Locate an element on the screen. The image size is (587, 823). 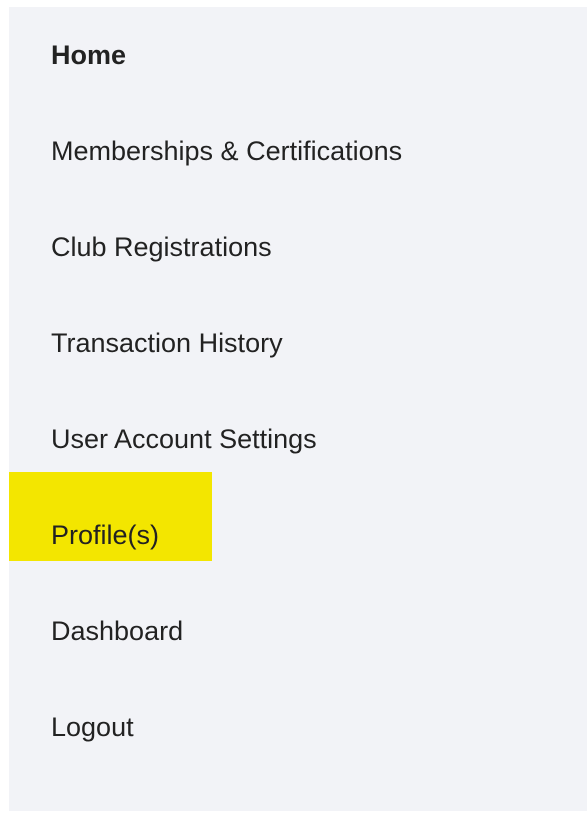
nav-item-user-account-settings: User Account Settings is located at coordinates (163, 439).